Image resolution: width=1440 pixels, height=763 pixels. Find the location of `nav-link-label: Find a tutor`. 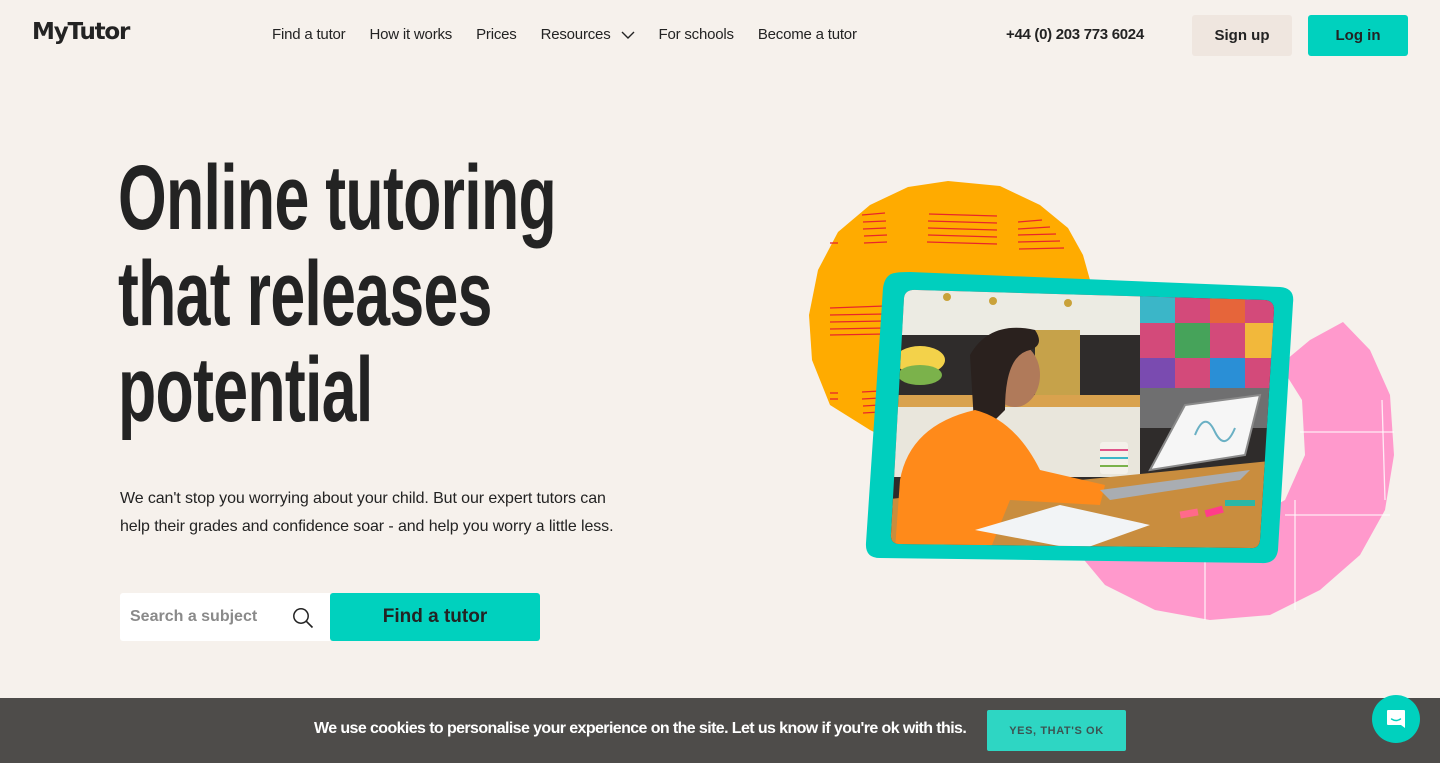

nav-link-label: Find a tutor is located at coordinates (309, 34).